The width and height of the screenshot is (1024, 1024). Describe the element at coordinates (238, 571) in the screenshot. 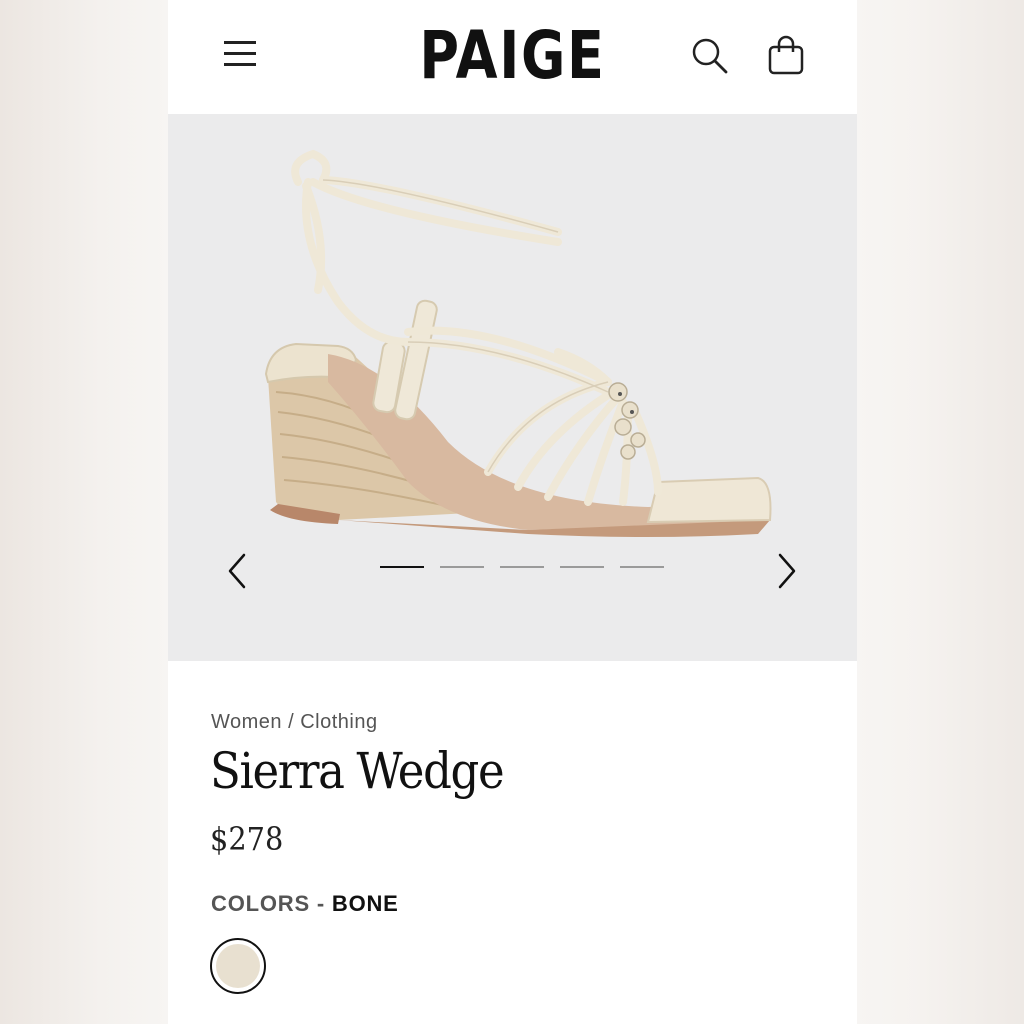

I see `chevron-left-icon` at that location.